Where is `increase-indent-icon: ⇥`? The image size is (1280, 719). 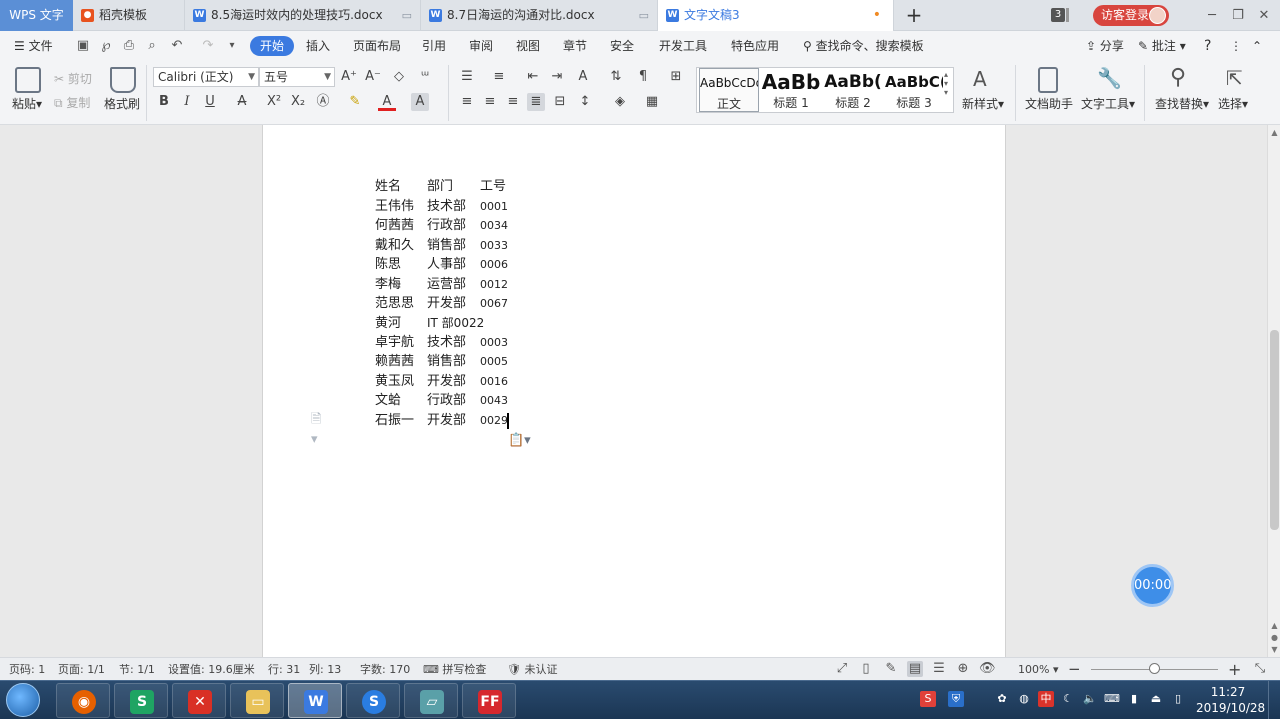 increase-indent-icon: ⇥ is located at coordinates (557, 77).